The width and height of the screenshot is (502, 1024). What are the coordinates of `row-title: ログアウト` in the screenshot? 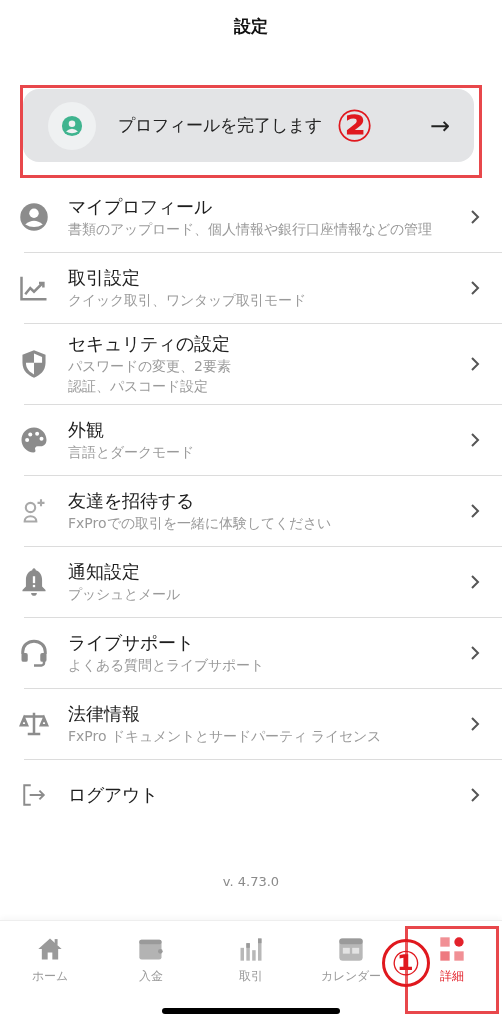 It's located at (113, 795).